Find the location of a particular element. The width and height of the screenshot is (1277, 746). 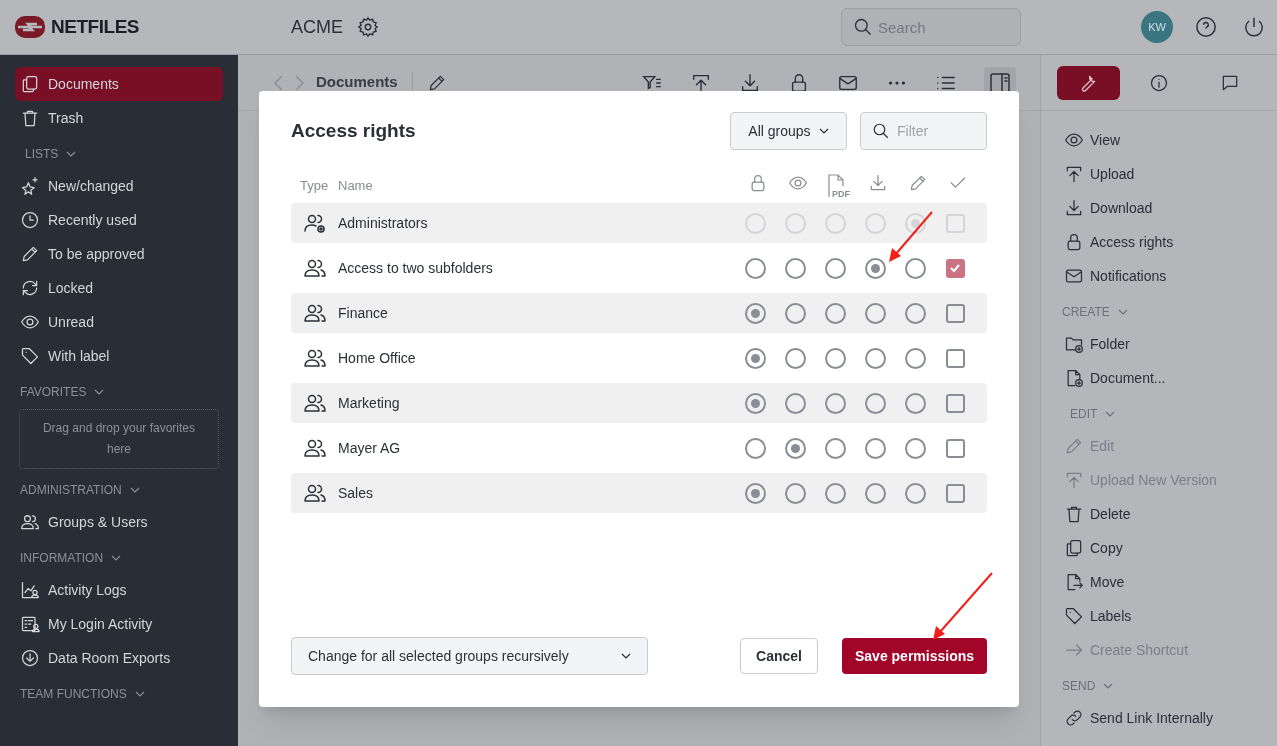

annotation-arrow is located at coordinates (911, 236).